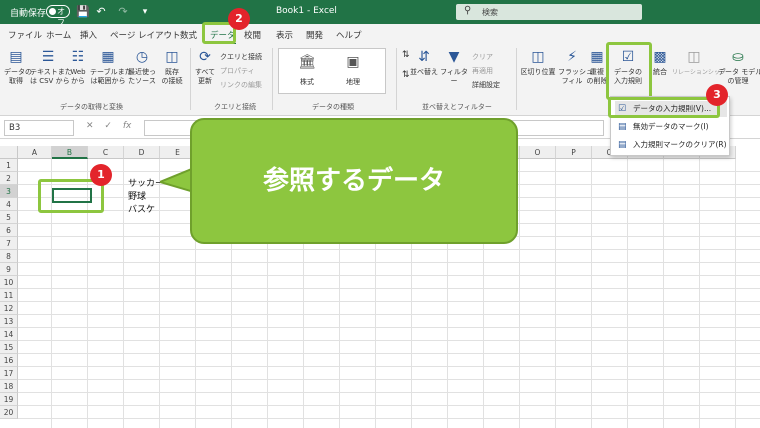 The height and width of the screenshot is (428, 760). What do you see at coordinates (51, 67) in the screenshot?
I see `from-text-csv-button: ☰ テキストまた は CSV から` at bounding box center [51, 67].